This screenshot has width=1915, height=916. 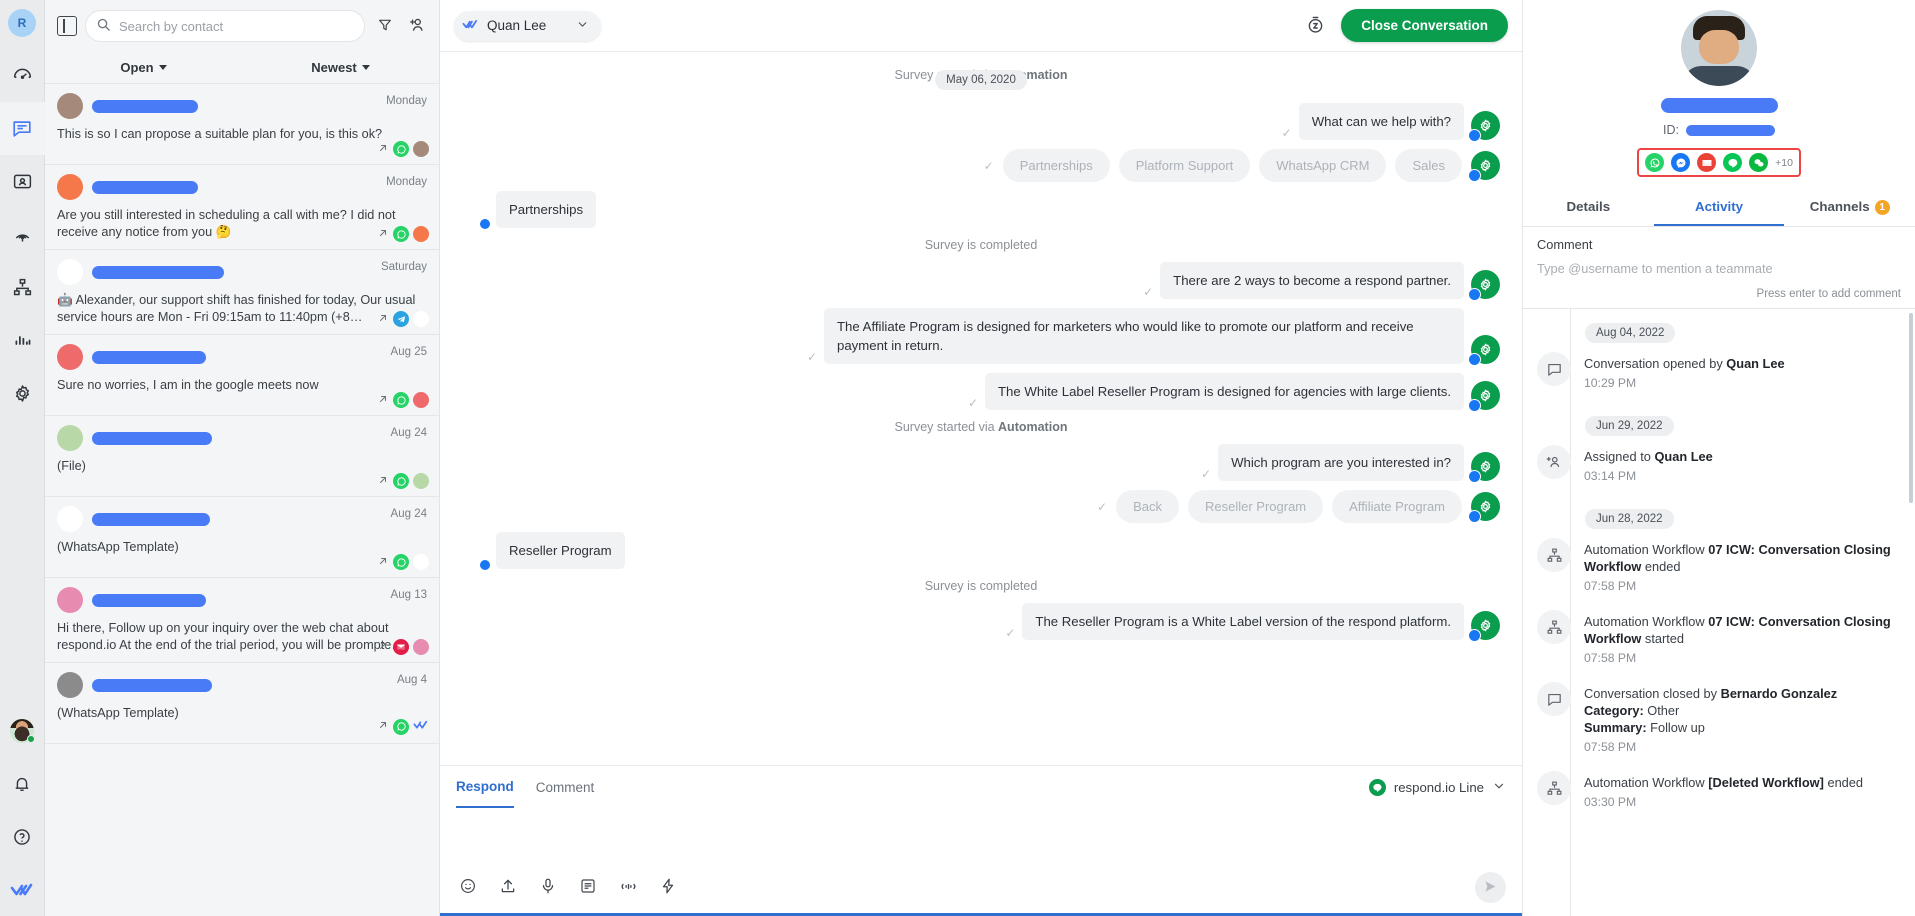 What do you see at coordinates (1655, 162) in the screenshot?
I see `whatsapp-icon` at bounding box center [1655, 162].